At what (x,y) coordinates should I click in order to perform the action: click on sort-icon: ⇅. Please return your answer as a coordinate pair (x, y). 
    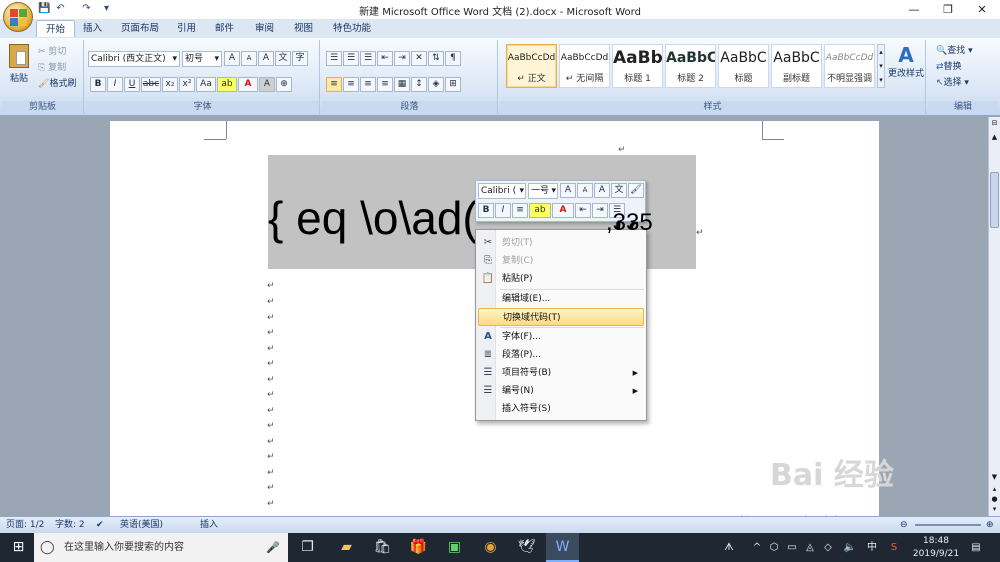
    Looking at the image, I should click on (436, 58).